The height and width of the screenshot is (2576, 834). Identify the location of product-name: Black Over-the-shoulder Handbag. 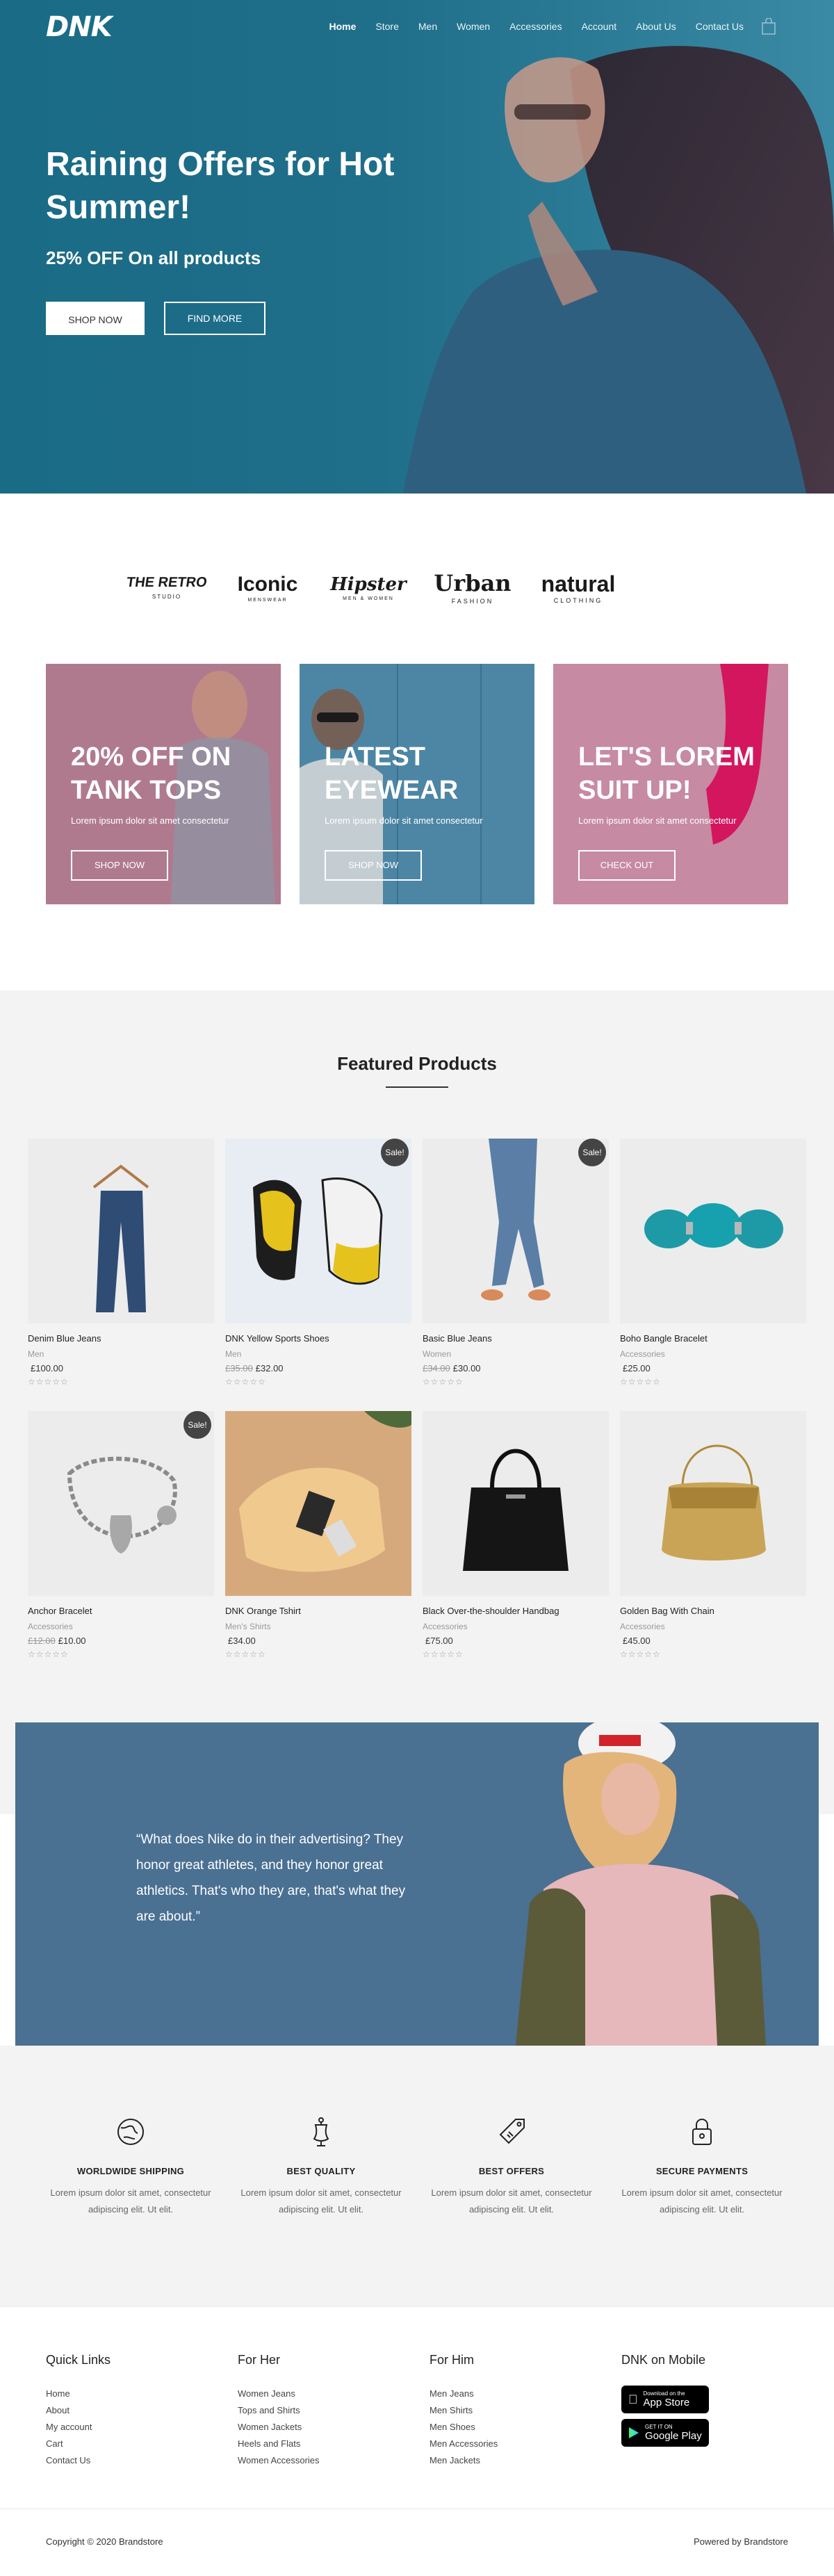
(516, 1611).